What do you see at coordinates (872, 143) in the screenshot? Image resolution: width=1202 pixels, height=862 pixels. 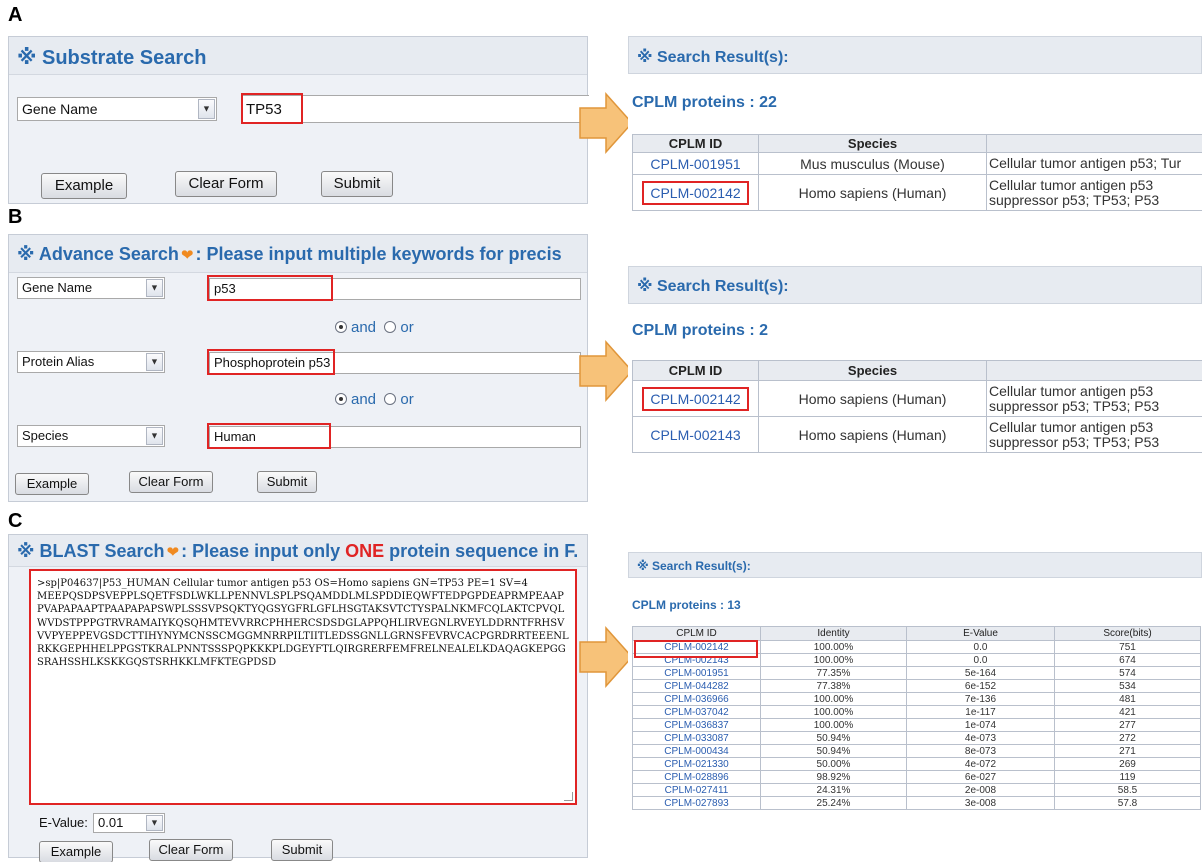 I see `column-header: Species` at bounding box center [872, 143].